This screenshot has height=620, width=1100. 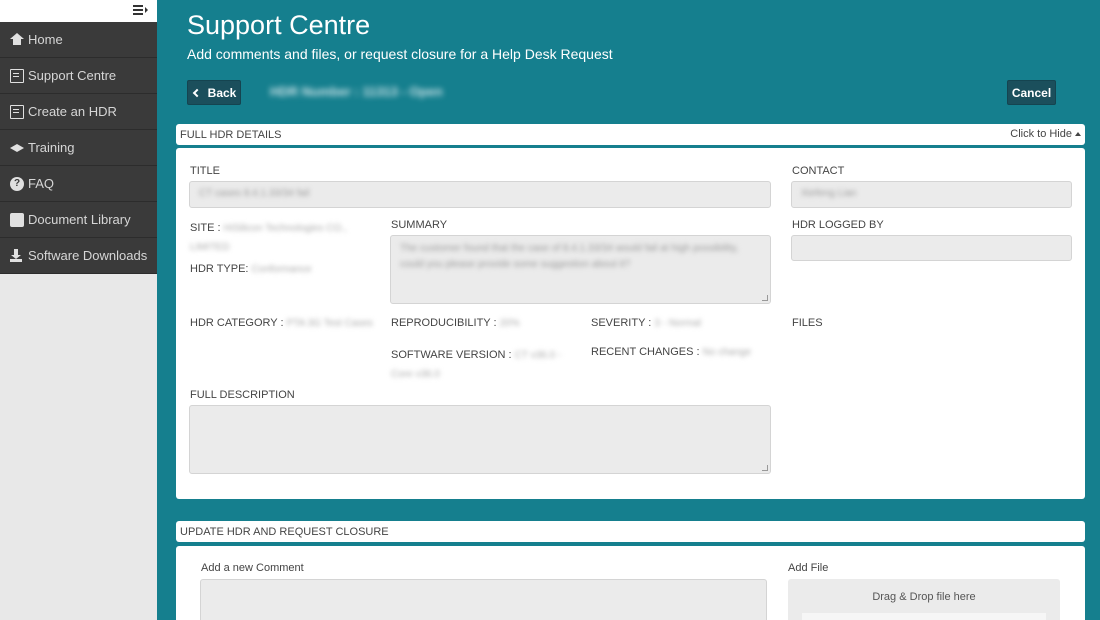 What do you see at coordinates (727, 352) in the screenshot?
I see `recent-changes-value: No change` at bounding box center [727, 352].